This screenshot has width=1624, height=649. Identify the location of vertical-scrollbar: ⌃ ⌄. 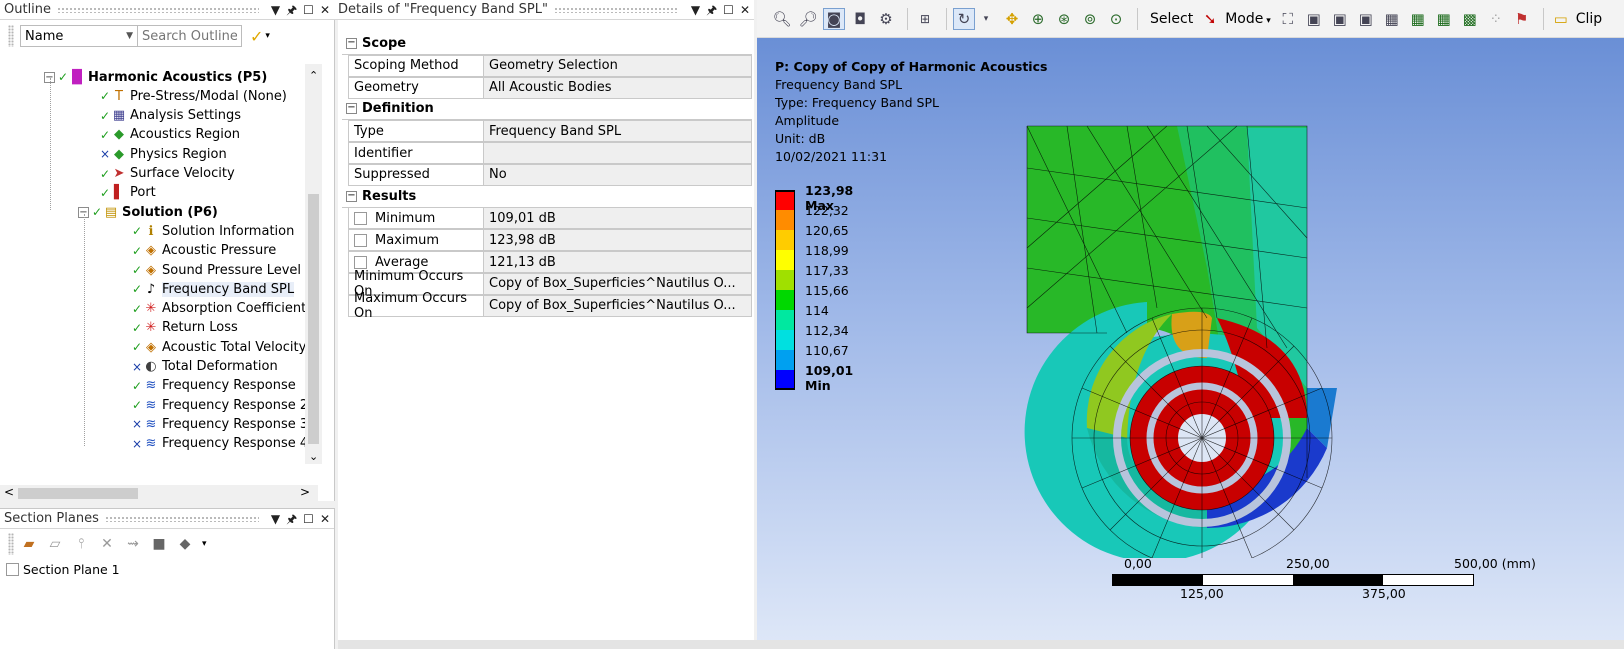
(313, 264).